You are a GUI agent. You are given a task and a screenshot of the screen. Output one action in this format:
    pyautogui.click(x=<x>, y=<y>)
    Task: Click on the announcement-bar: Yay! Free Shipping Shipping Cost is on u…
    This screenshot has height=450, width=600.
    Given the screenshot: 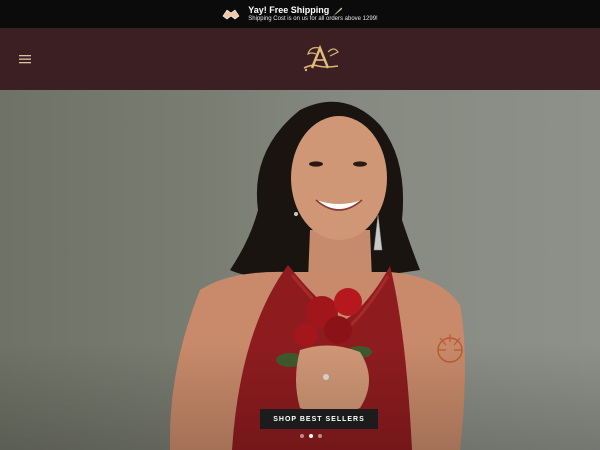 What is the action you would take?
    pyautogui.click(x=300, y=14)
    